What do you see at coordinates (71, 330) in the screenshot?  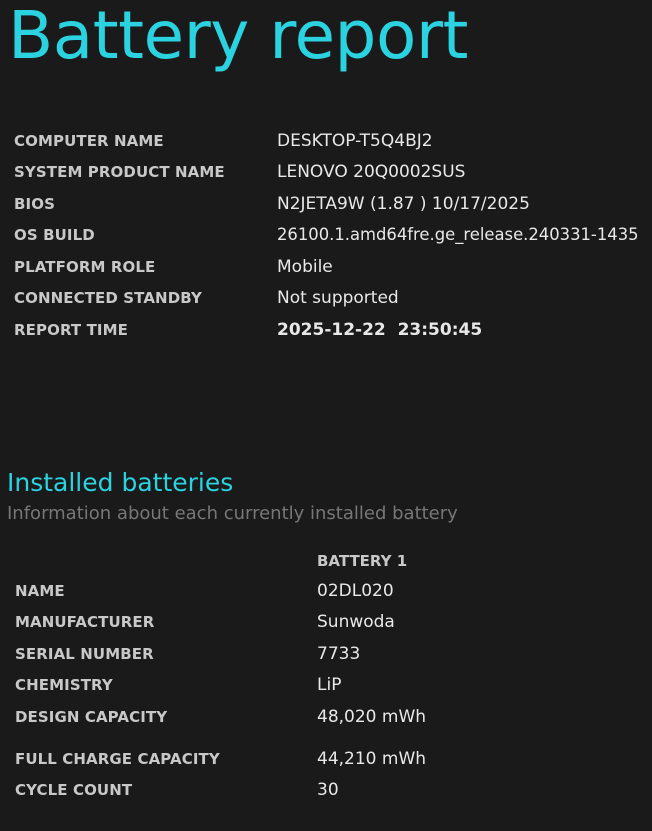 I see `system-info-label: REPORT TIME` at bounding box center [71, 330].